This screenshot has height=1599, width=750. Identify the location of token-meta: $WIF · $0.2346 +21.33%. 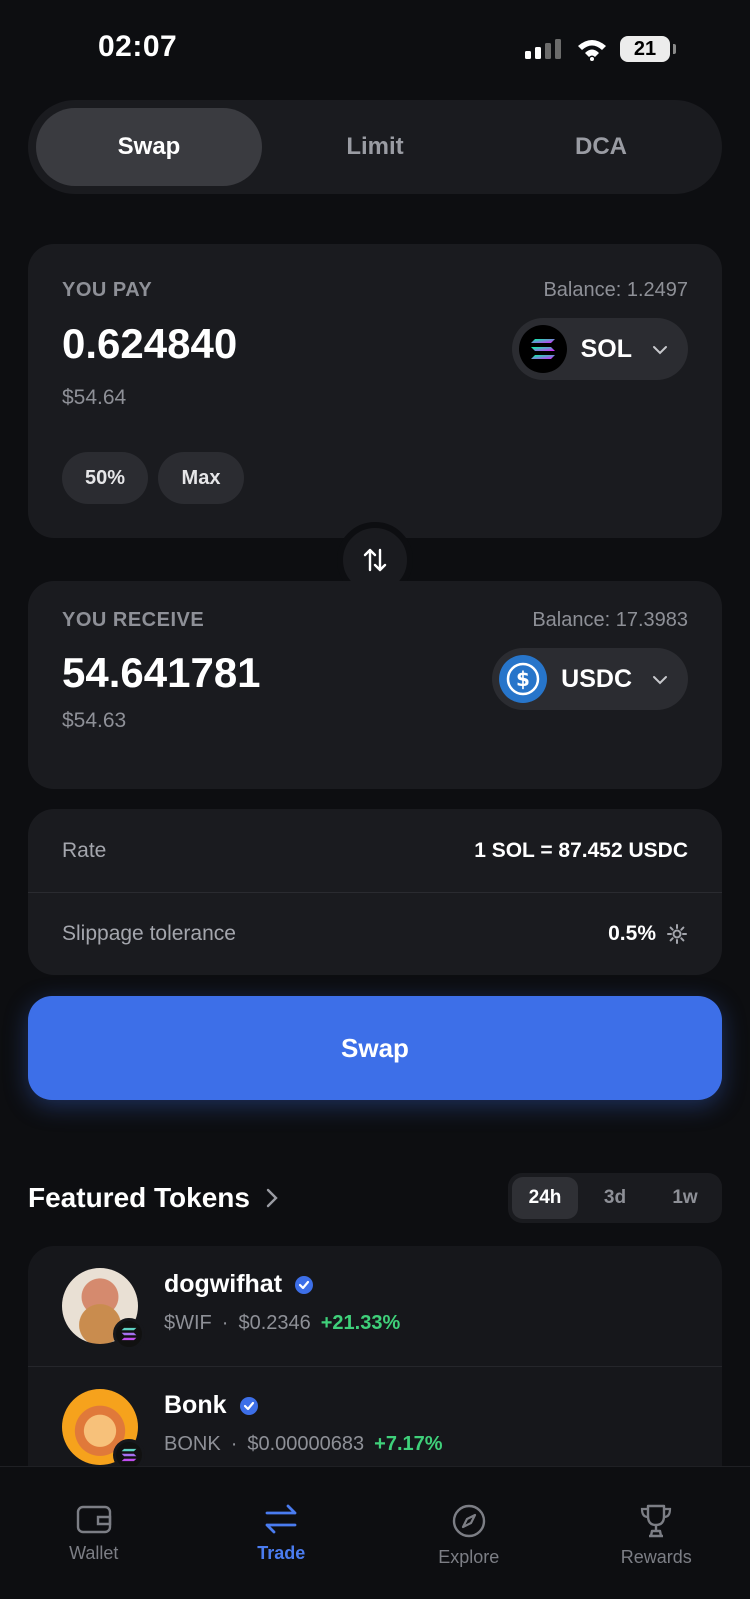
(282, 1323).